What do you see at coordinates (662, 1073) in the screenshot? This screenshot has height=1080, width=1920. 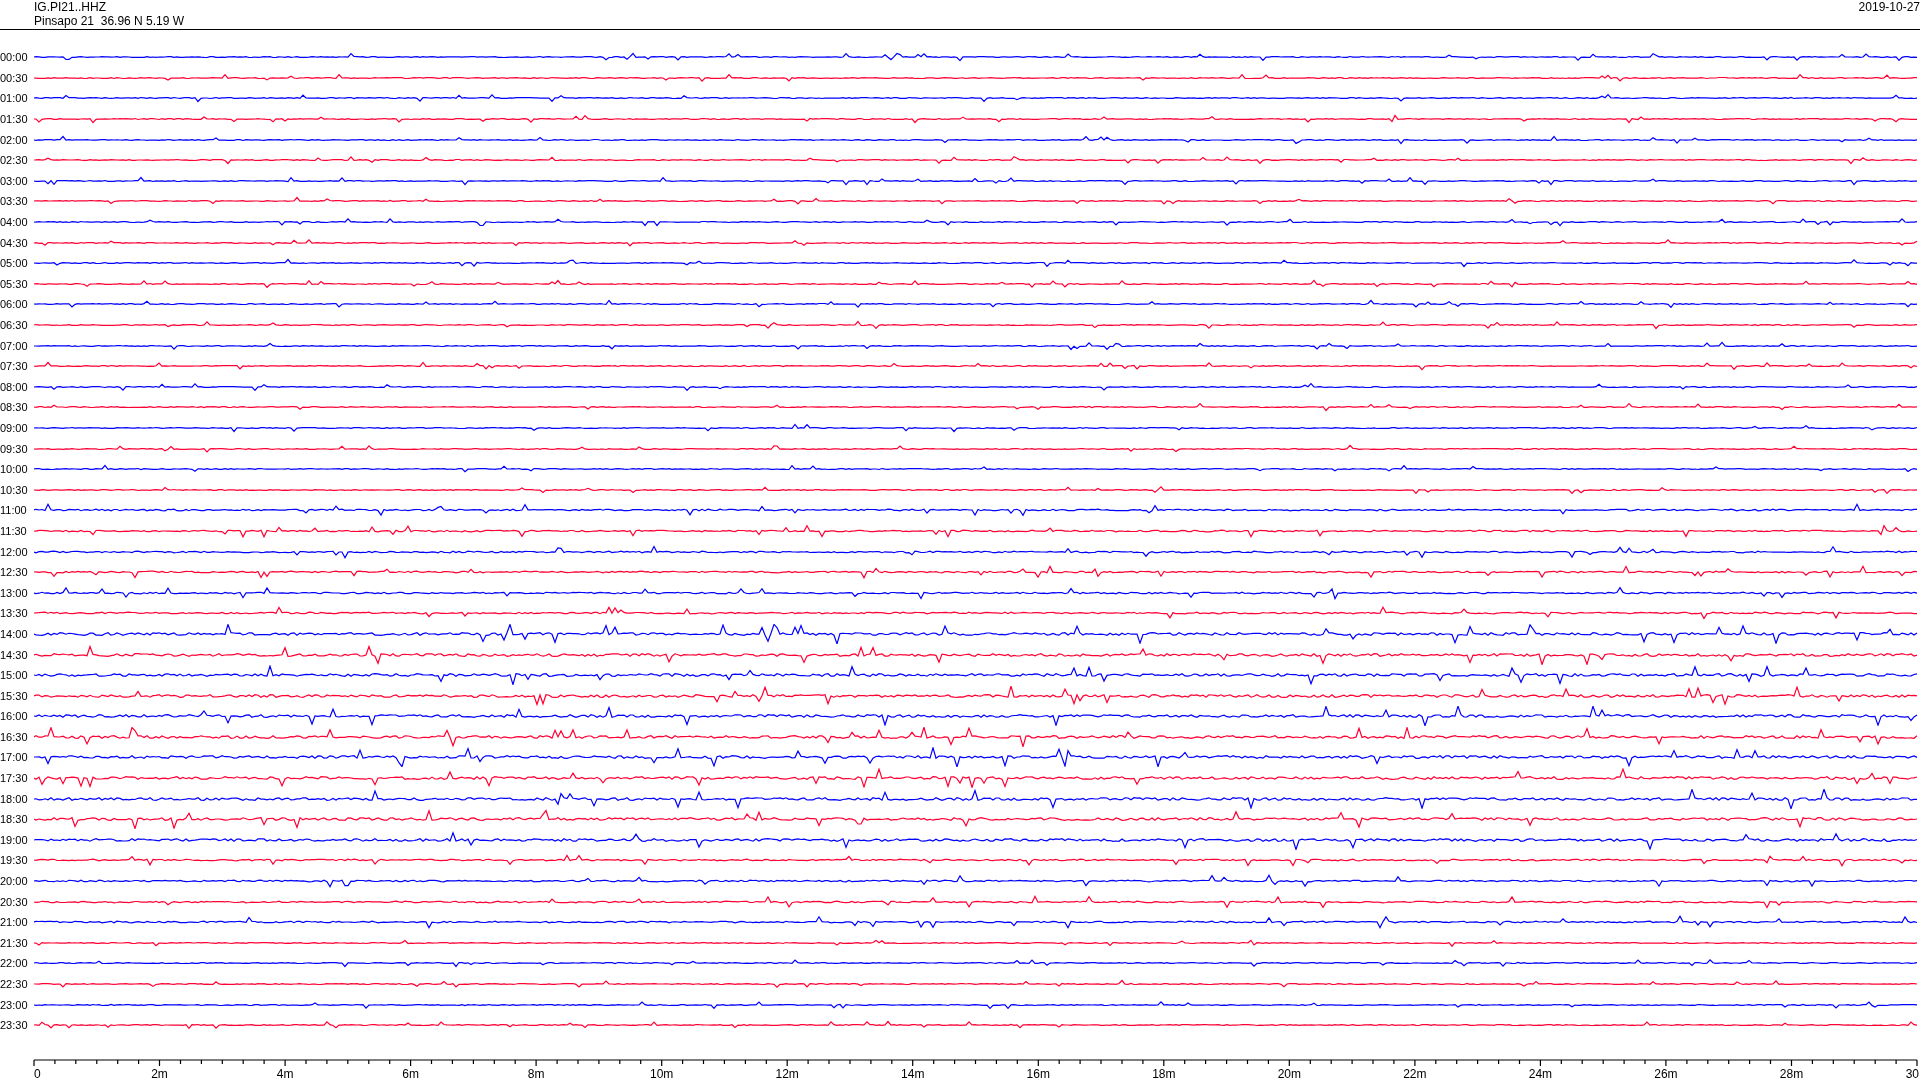 I see `tick-label: 10m` at bounding box center [662, 1073].